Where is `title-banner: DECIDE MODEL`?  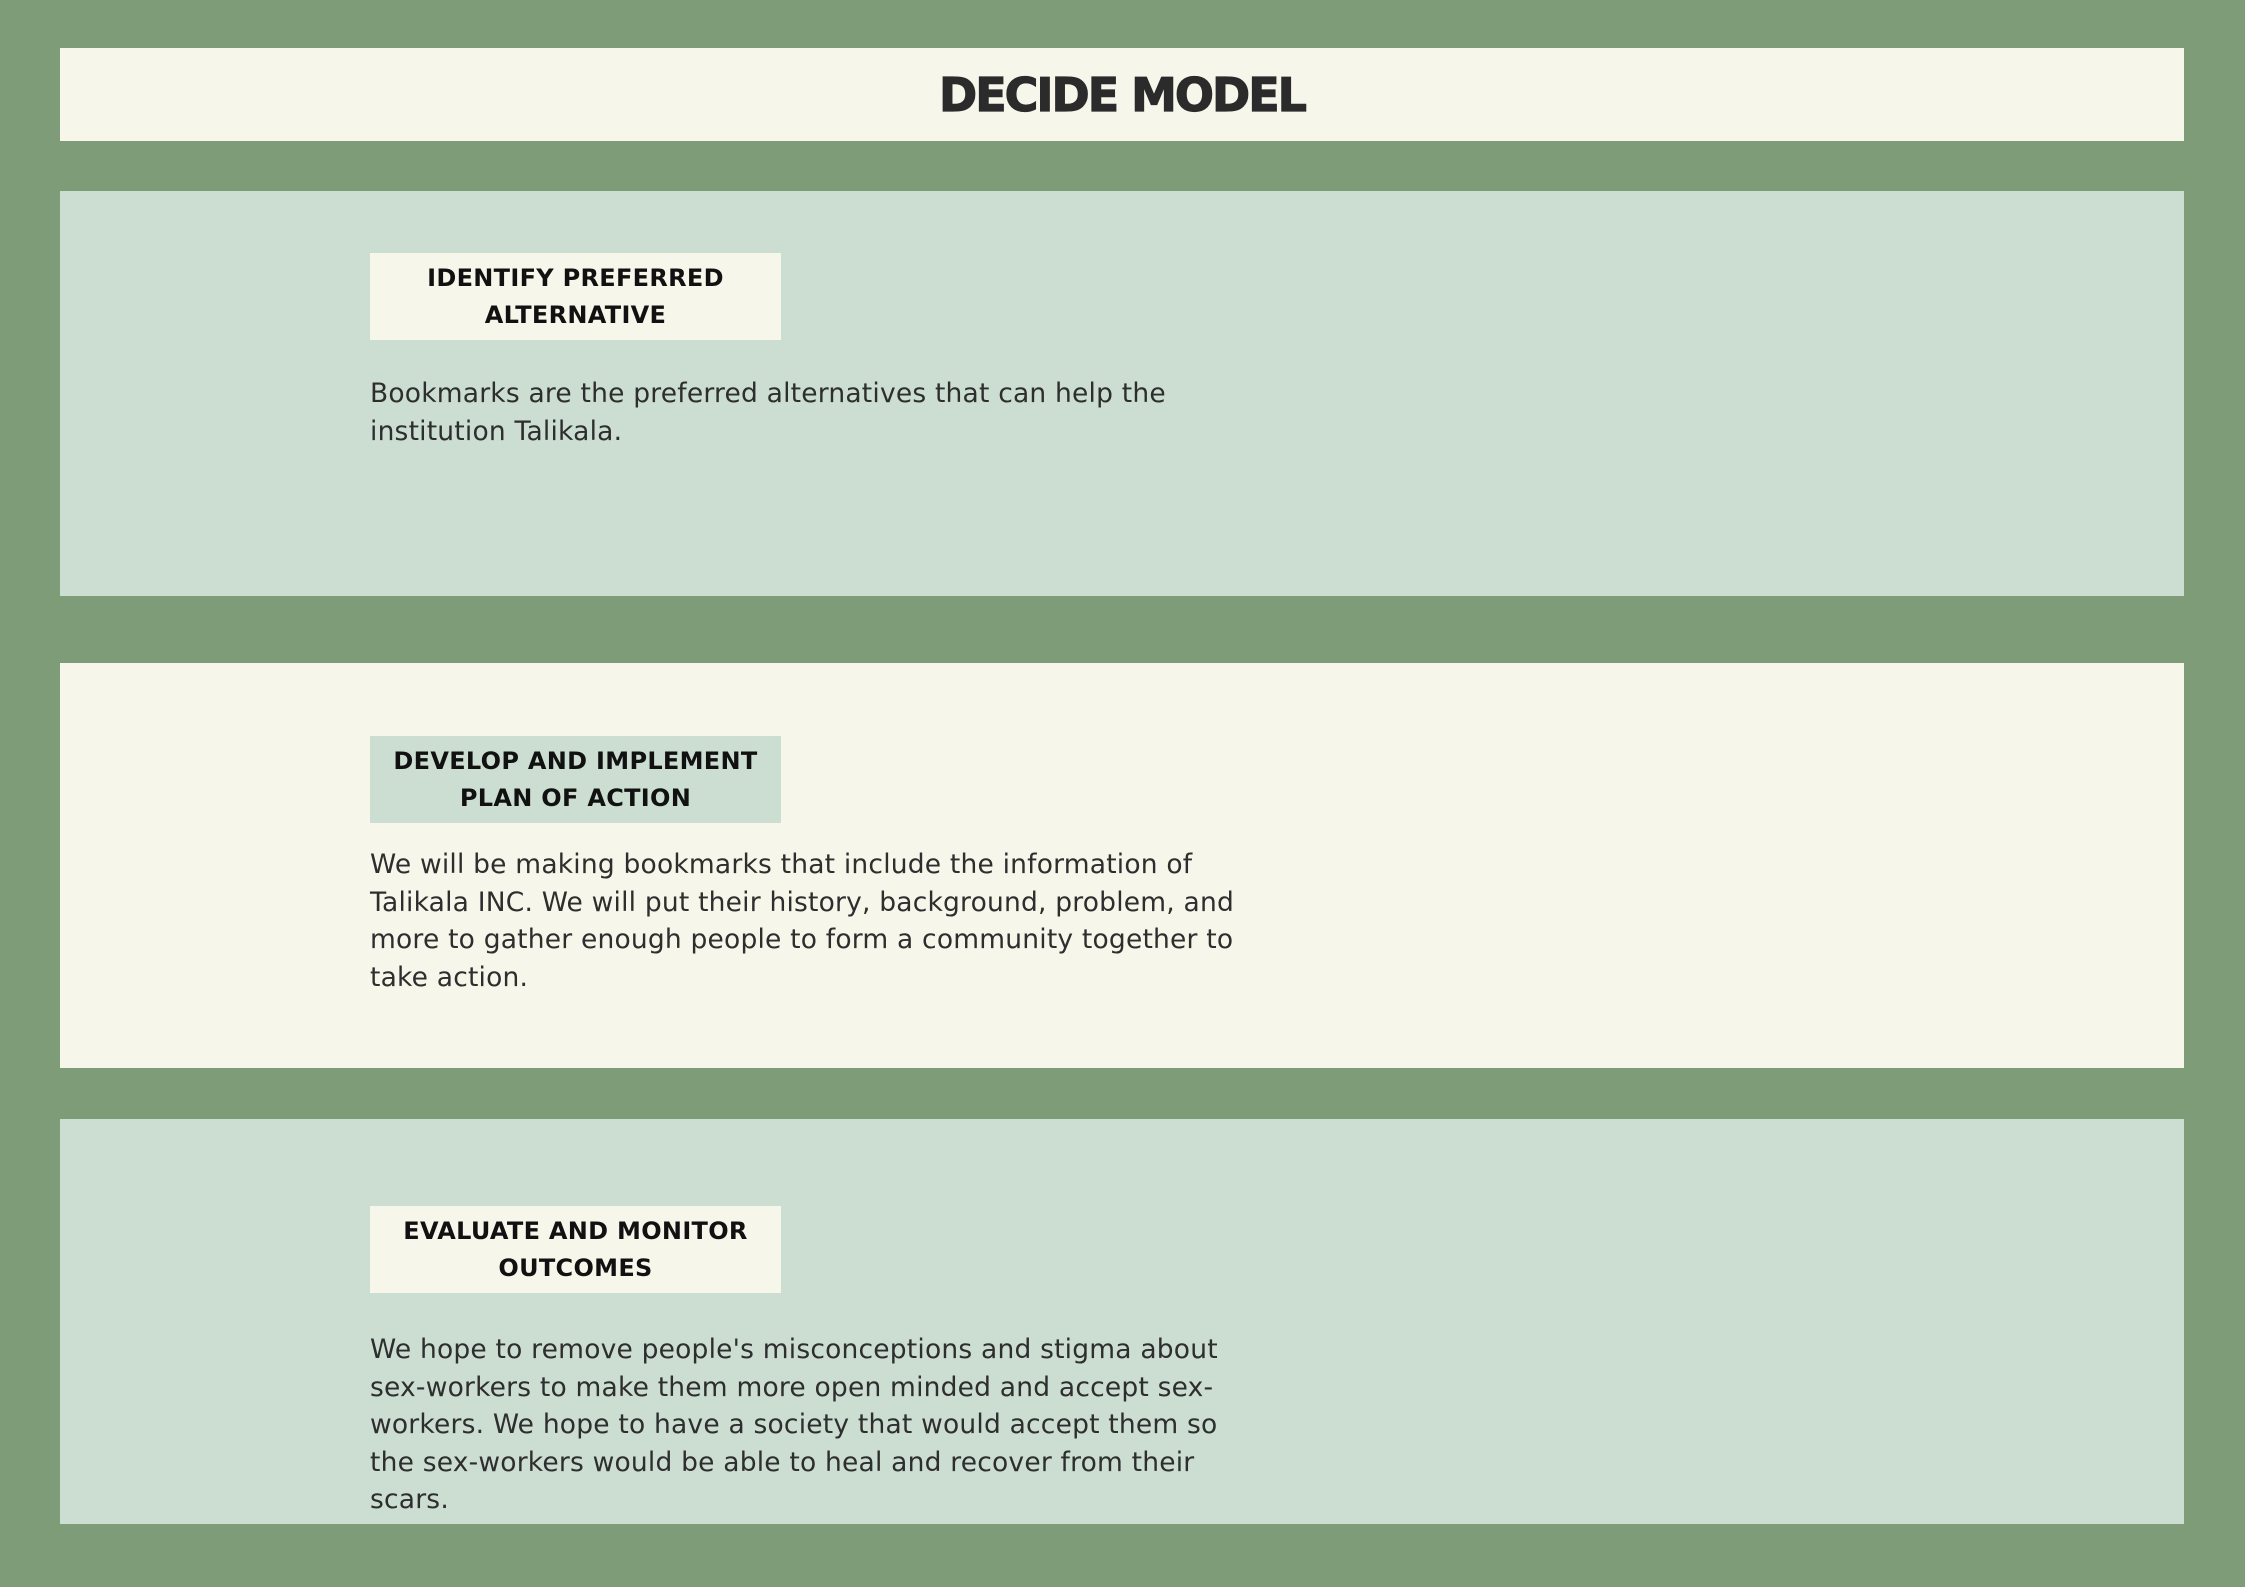 title-banner: DECIDE MODEL is located at coordinates (1122, 94).